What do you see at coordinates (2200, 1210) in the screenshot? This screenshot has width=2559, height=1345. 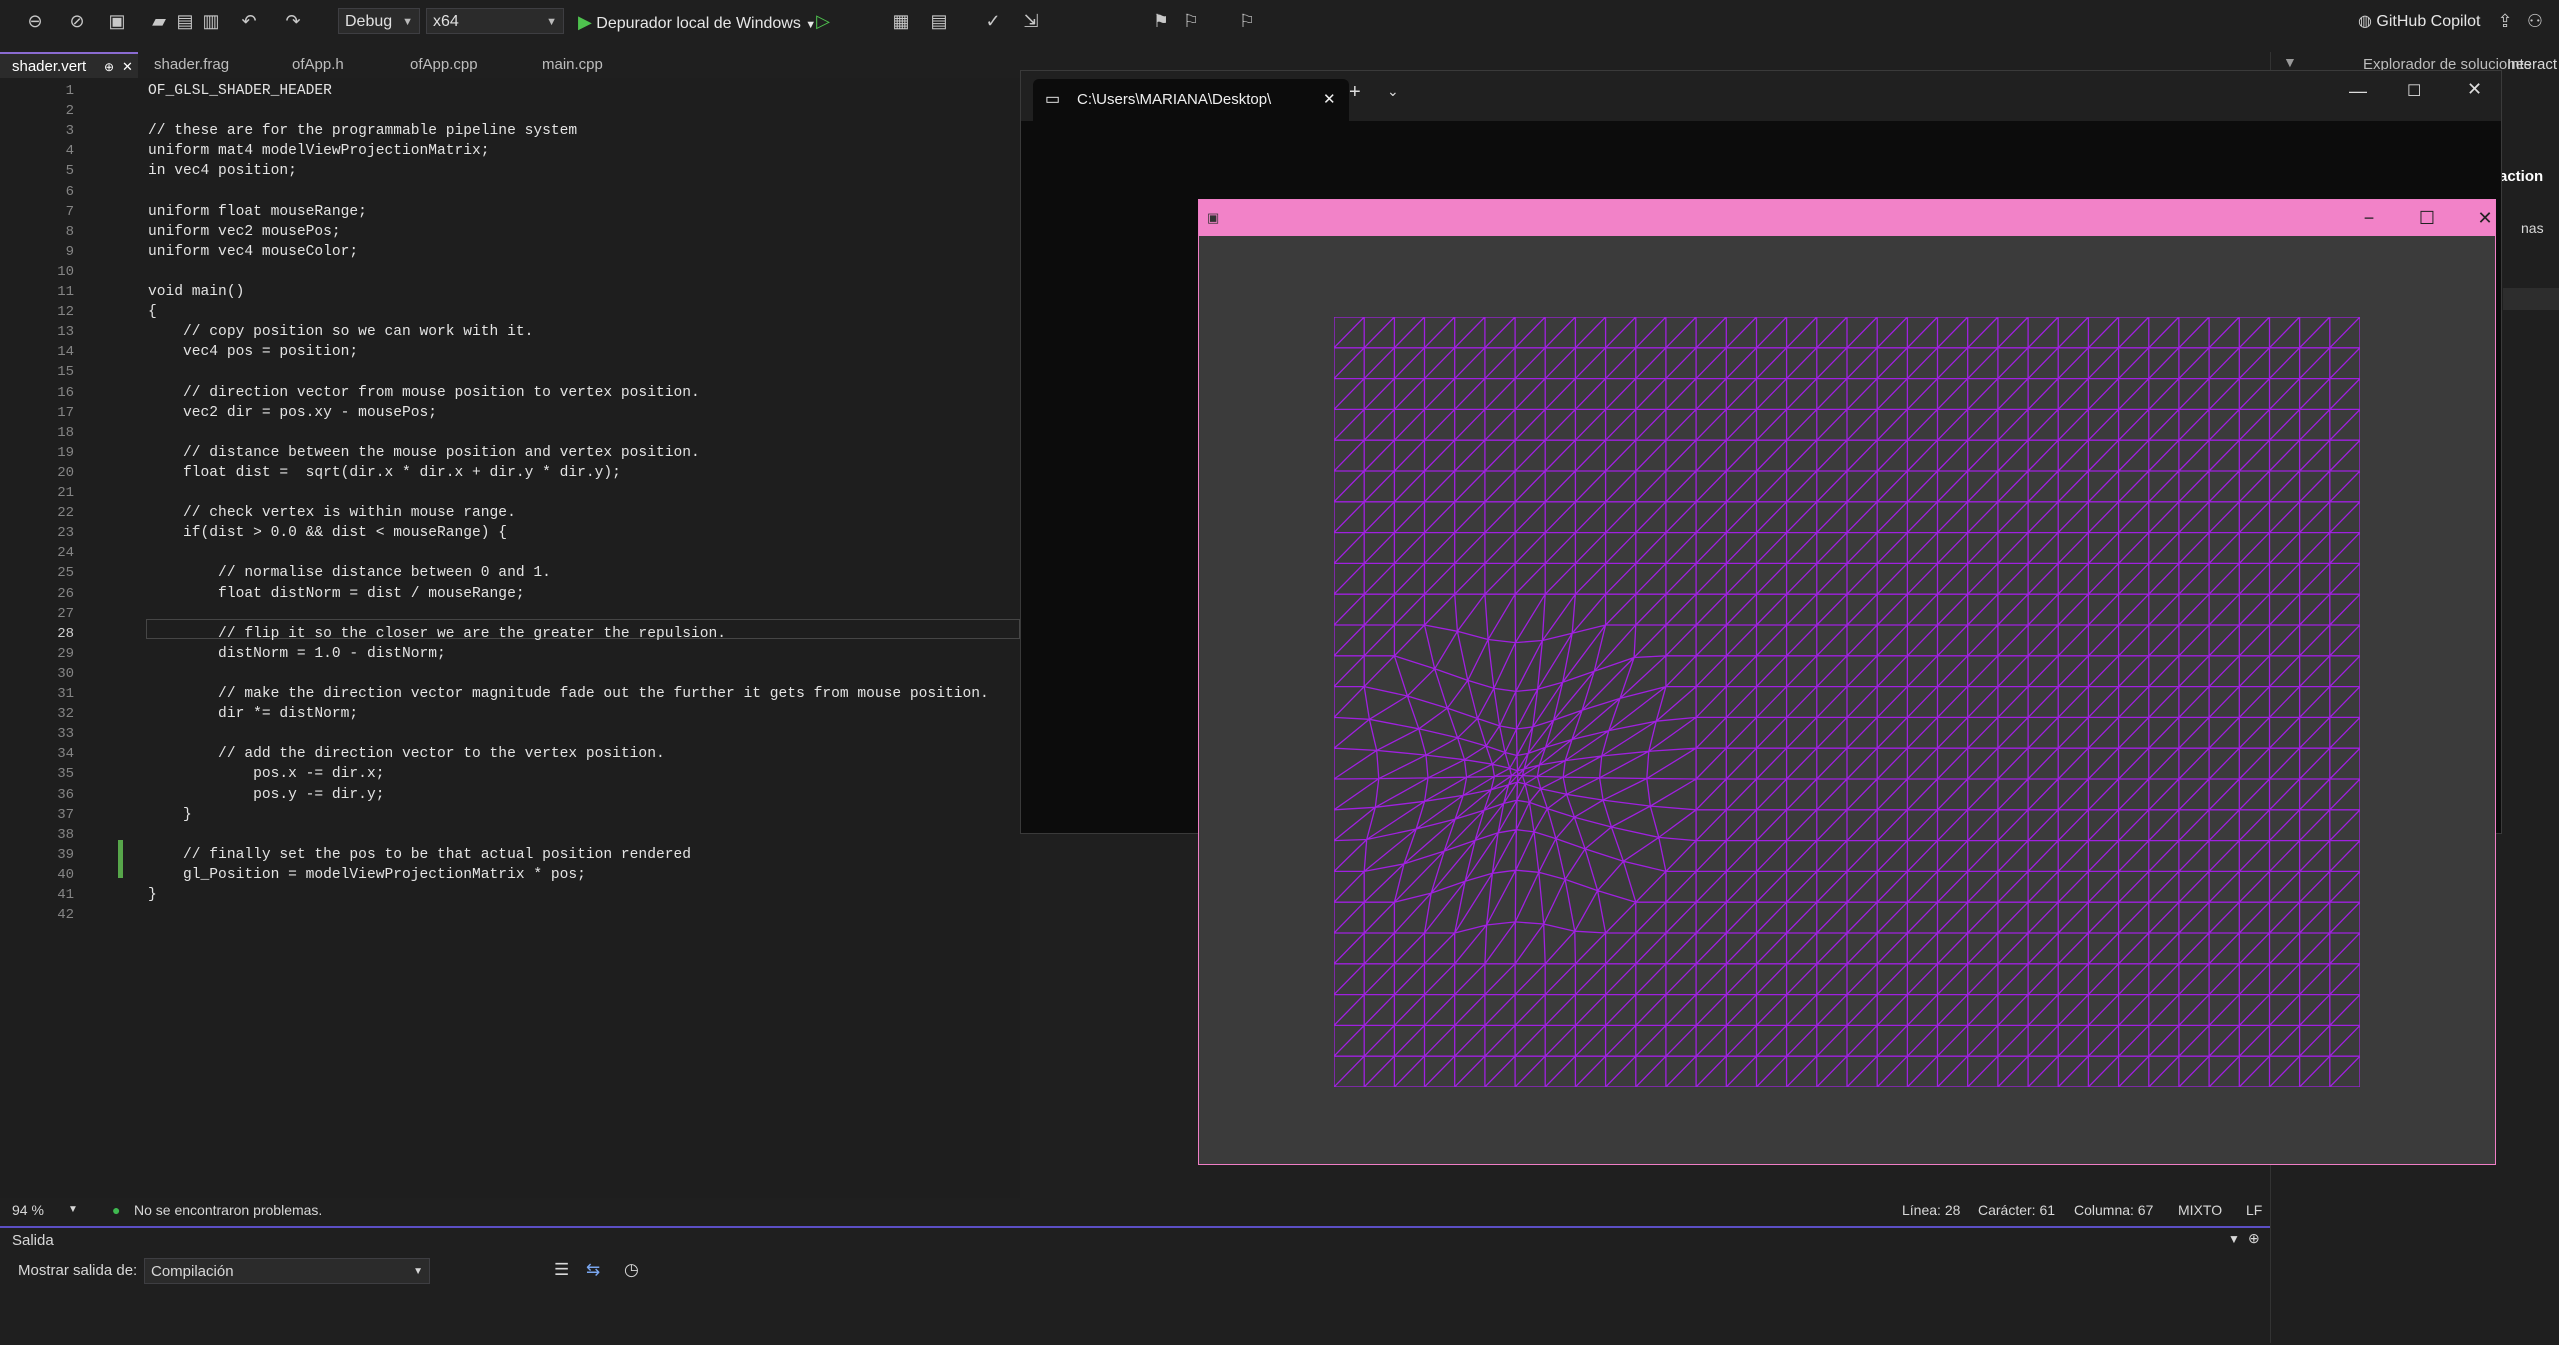 I see `encoding: MIXTO` at bounding box center [2200, 1210].